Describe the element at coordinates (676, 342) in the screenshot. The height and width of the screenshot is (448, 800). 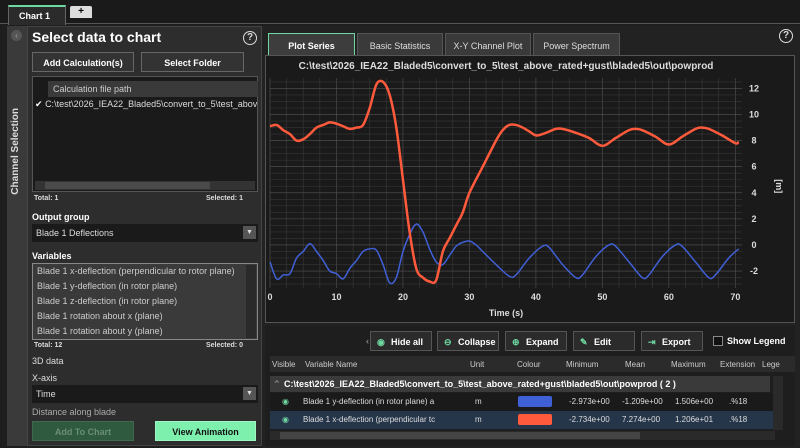
I see `export-label: Export` at that location.